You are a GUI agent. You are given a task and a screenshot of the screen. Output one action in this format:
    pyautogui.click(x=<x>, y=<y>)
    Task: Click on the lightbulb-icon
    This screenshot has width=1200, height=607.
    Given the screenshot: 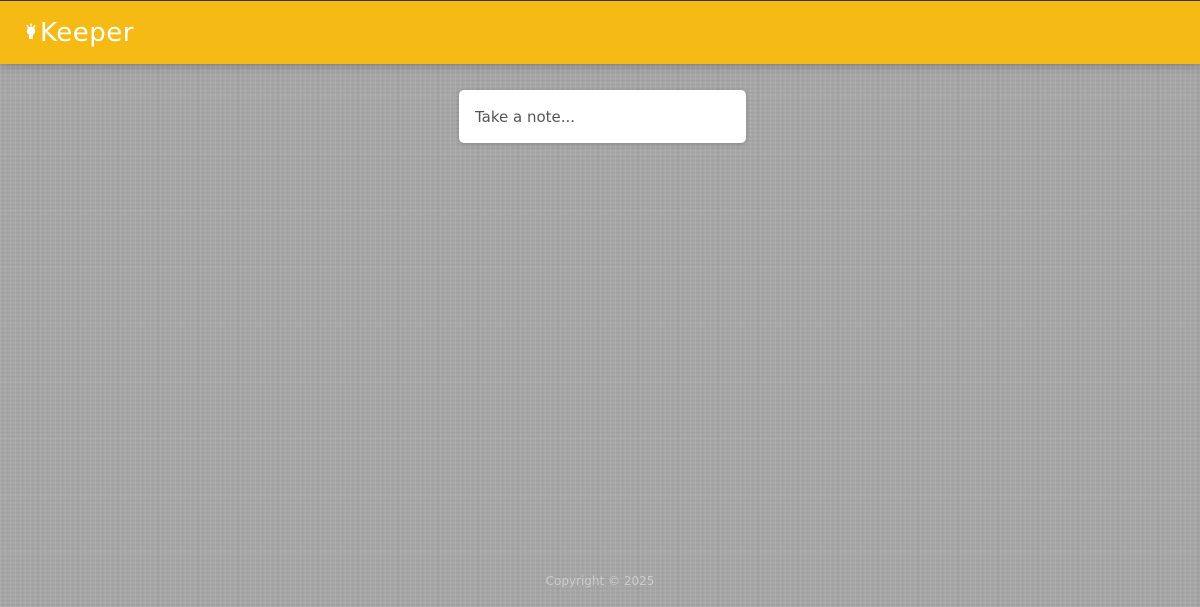 What is the action you would take?
    pyautogui.click(x=31, y=32)
    